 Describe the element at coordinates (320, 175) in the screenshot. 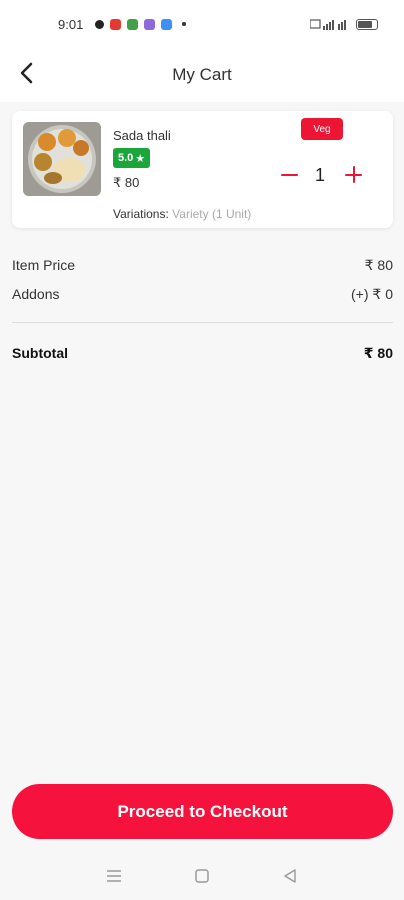

I see `quantity-value: 1` at that location.